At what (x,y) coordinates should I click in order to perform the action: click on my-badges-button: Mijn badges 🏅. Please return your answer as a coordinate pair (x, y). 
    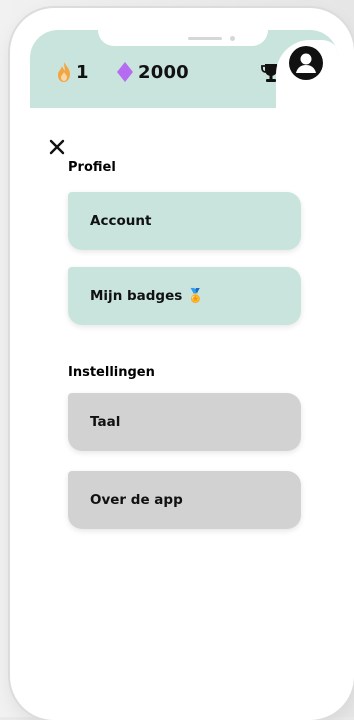
    Looking at the image, I should click on (184, 296).